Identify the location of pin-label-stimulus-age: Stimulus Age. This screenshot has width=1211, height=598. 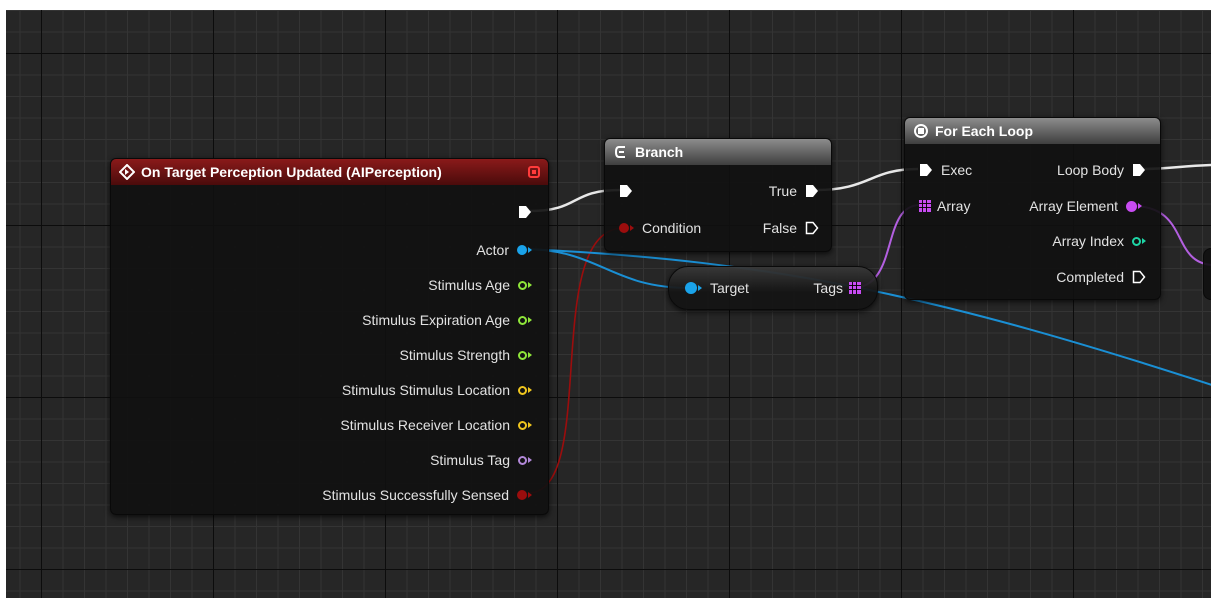
(469, 285).